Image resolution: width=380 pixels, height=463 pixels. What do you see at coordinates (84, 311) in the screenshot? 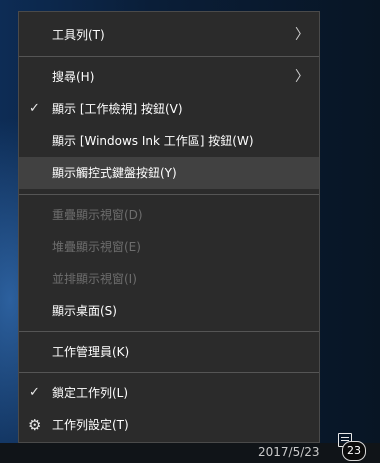
I see `menu-item-label: 顯示桌面(S)` at bounding box center [84, 311].